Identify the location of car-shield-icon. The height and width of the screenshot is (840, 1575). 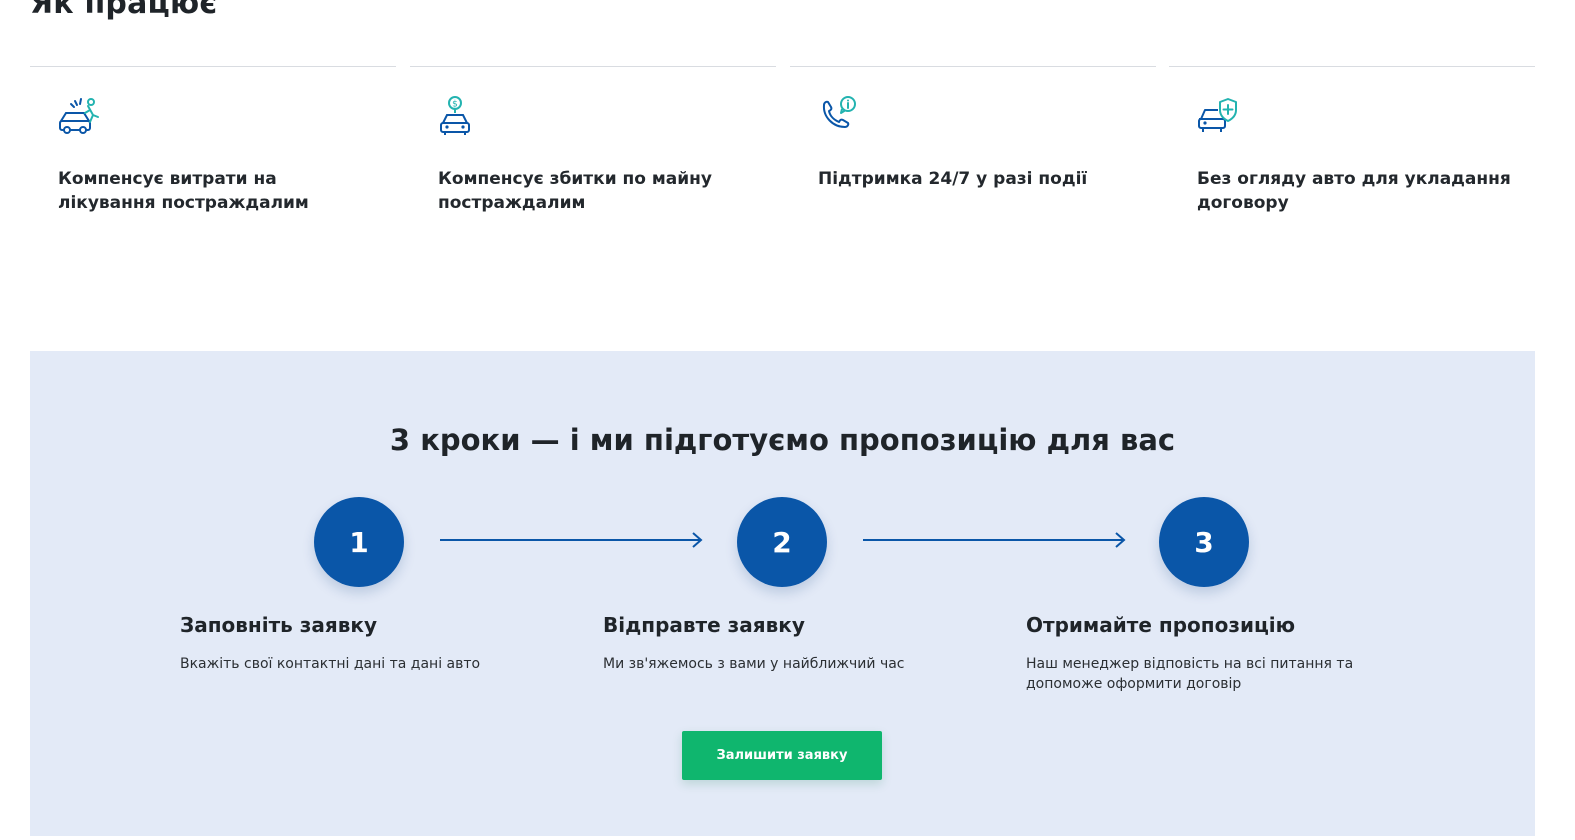
(1217, 115).